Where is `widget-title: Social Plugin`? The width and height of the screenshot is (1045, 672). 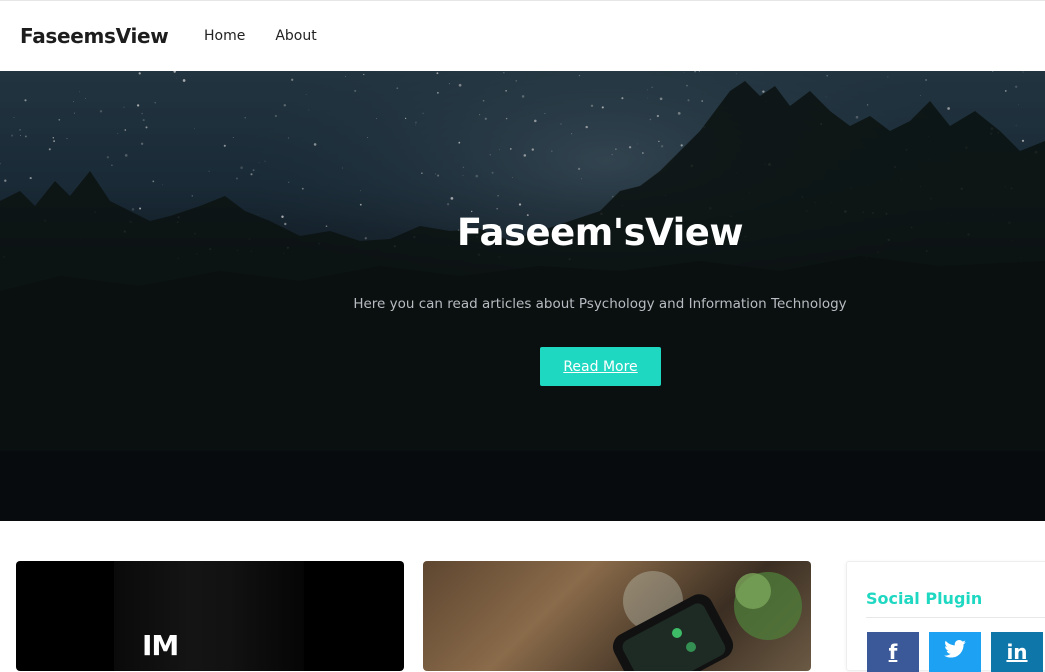 widget-title: Social Plugin is located at coordinates (924, 598).